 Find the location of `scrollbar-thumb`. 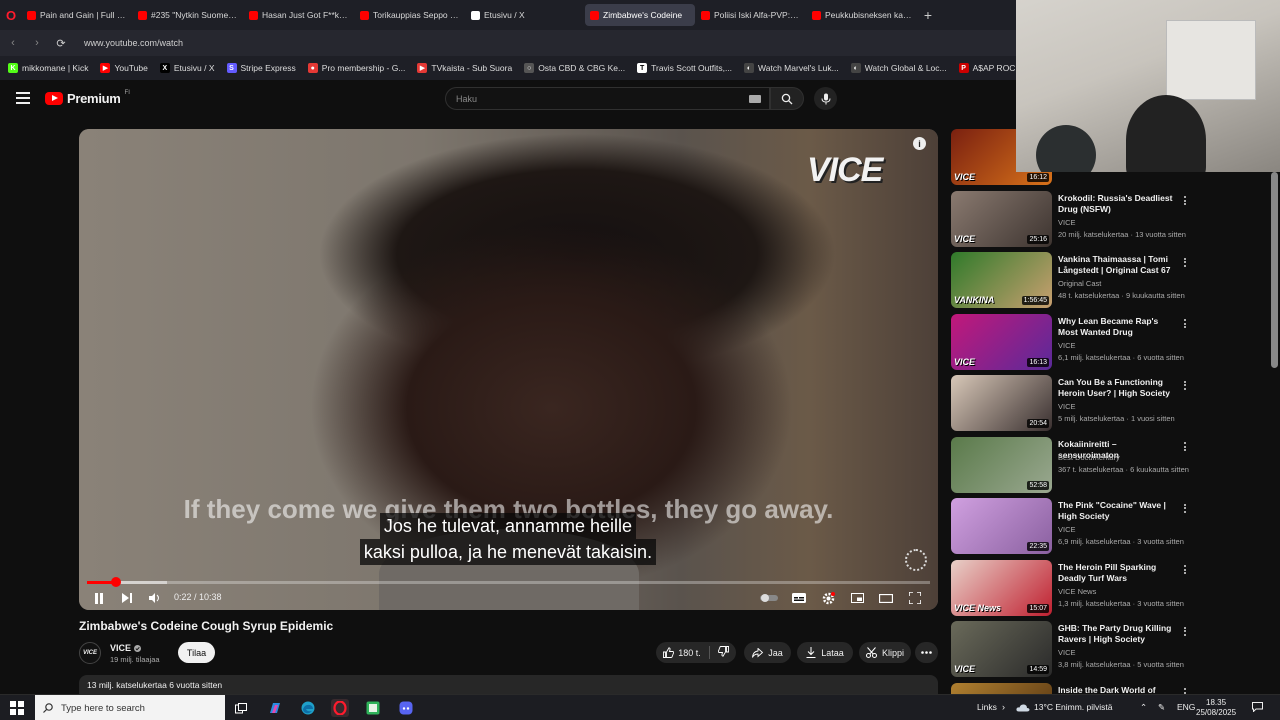

scrollbar-thumb is located at coordinates (1274, 270).